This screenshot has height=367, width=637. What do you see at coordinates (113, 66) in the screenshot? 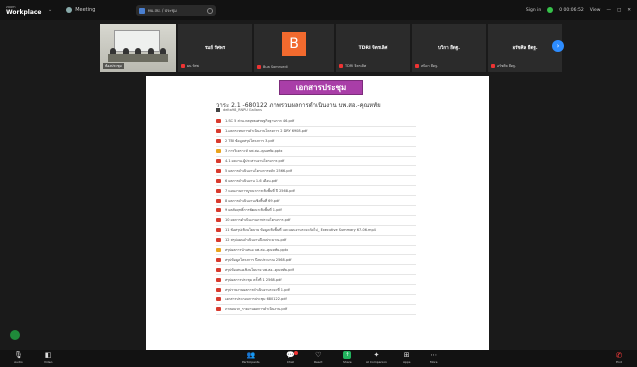
I see `tile-footer: ห้องประชุม` at bounding box center [113, 66].